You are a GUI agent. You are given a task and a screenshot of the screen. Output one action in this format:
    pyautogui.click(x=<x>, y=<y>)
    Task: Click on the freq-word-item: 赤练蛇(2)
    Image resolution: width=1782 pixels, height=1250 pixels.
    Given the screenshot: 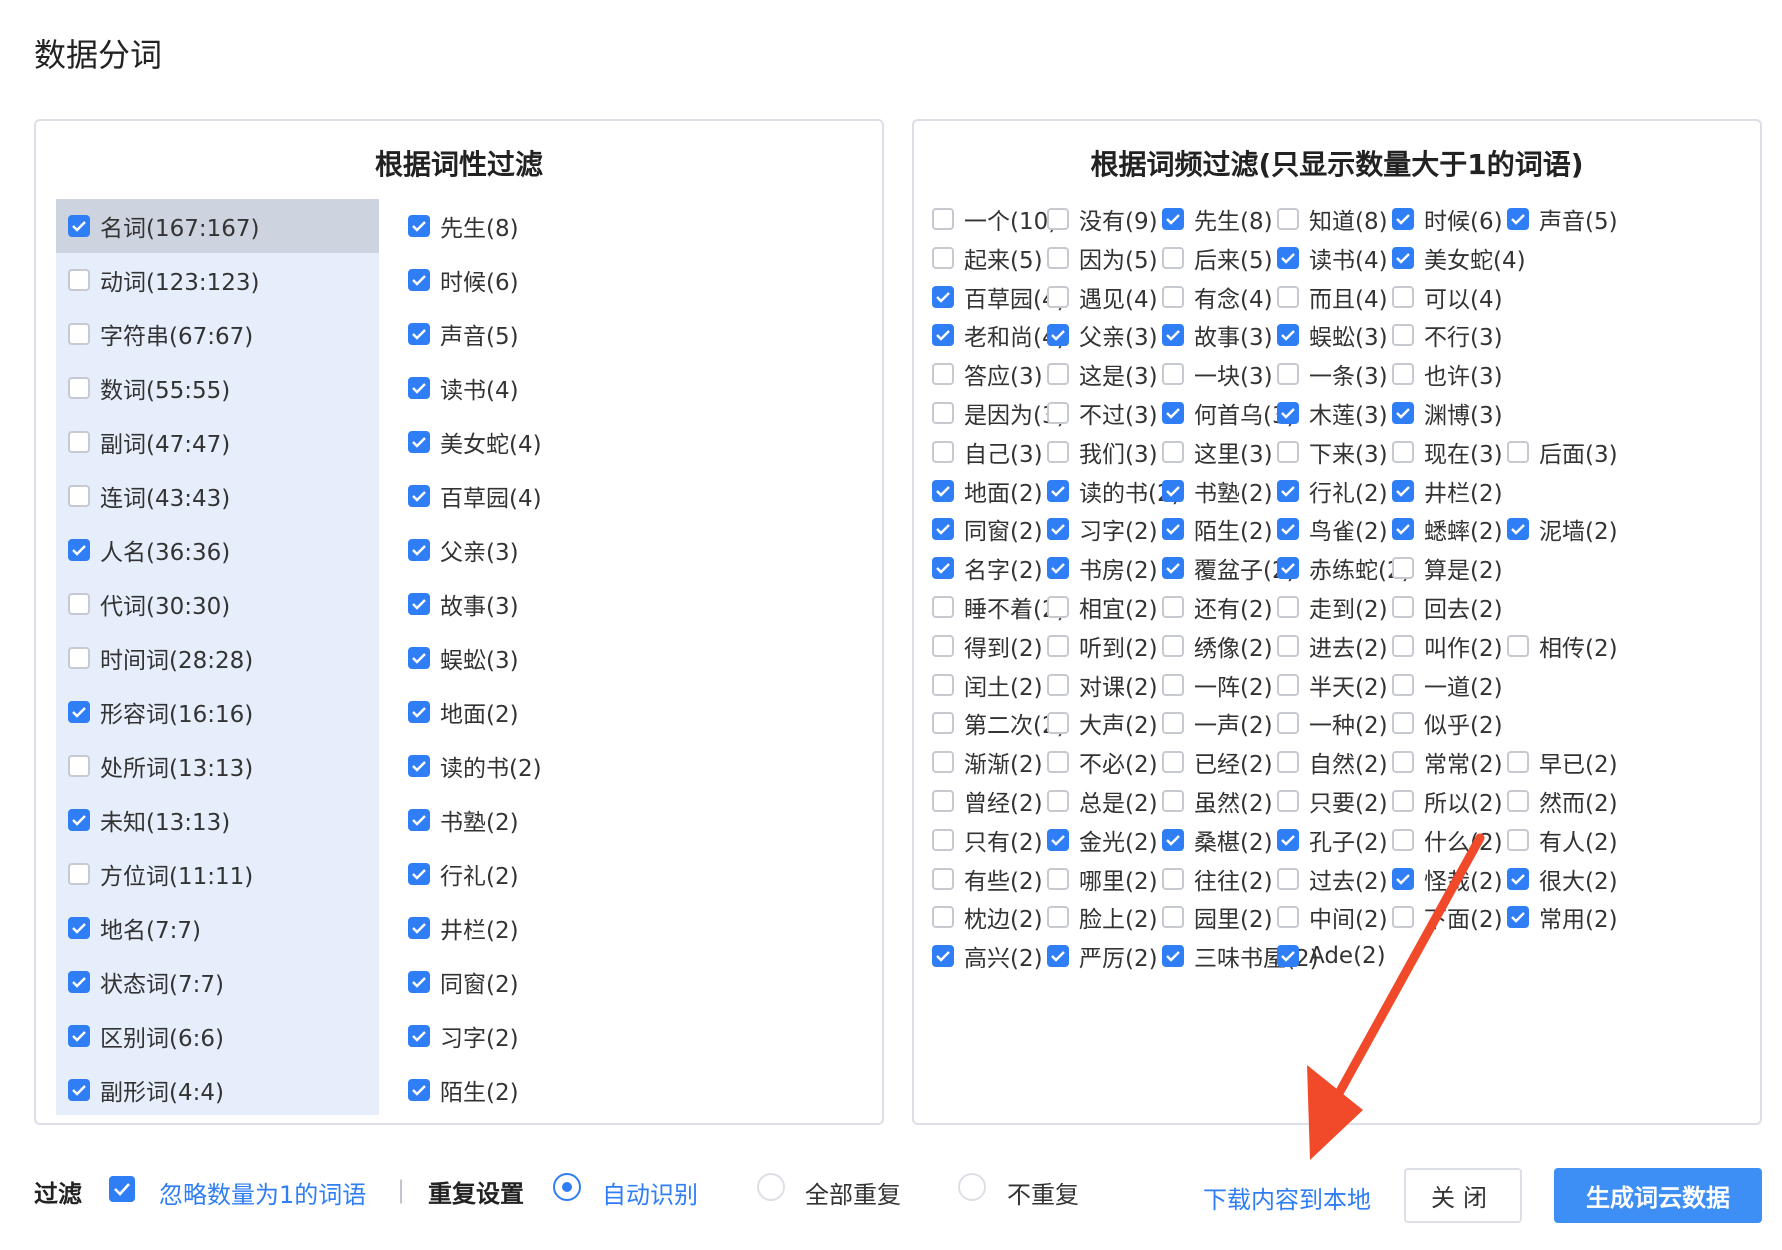 What is the action you would take?
    pyautogui.click(x=1344, y=568)
    